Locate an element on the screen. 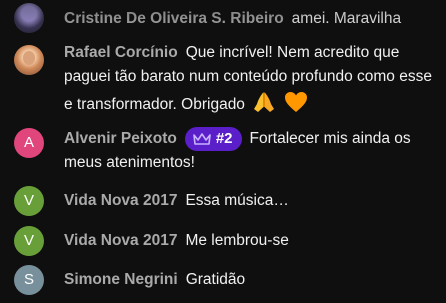 The image size is (446, 303). author-name: Alvenir Peixoto is located at coordinates (120, 138).